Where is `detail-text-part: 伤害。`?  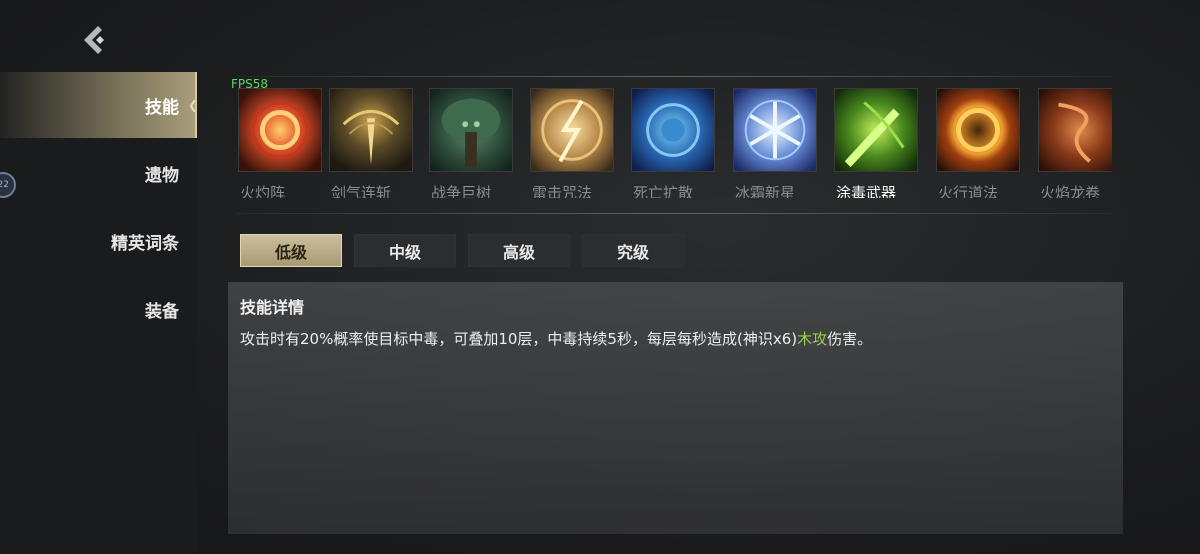
detail-text-part: 伤害。 is located at coordinates (850, 339).